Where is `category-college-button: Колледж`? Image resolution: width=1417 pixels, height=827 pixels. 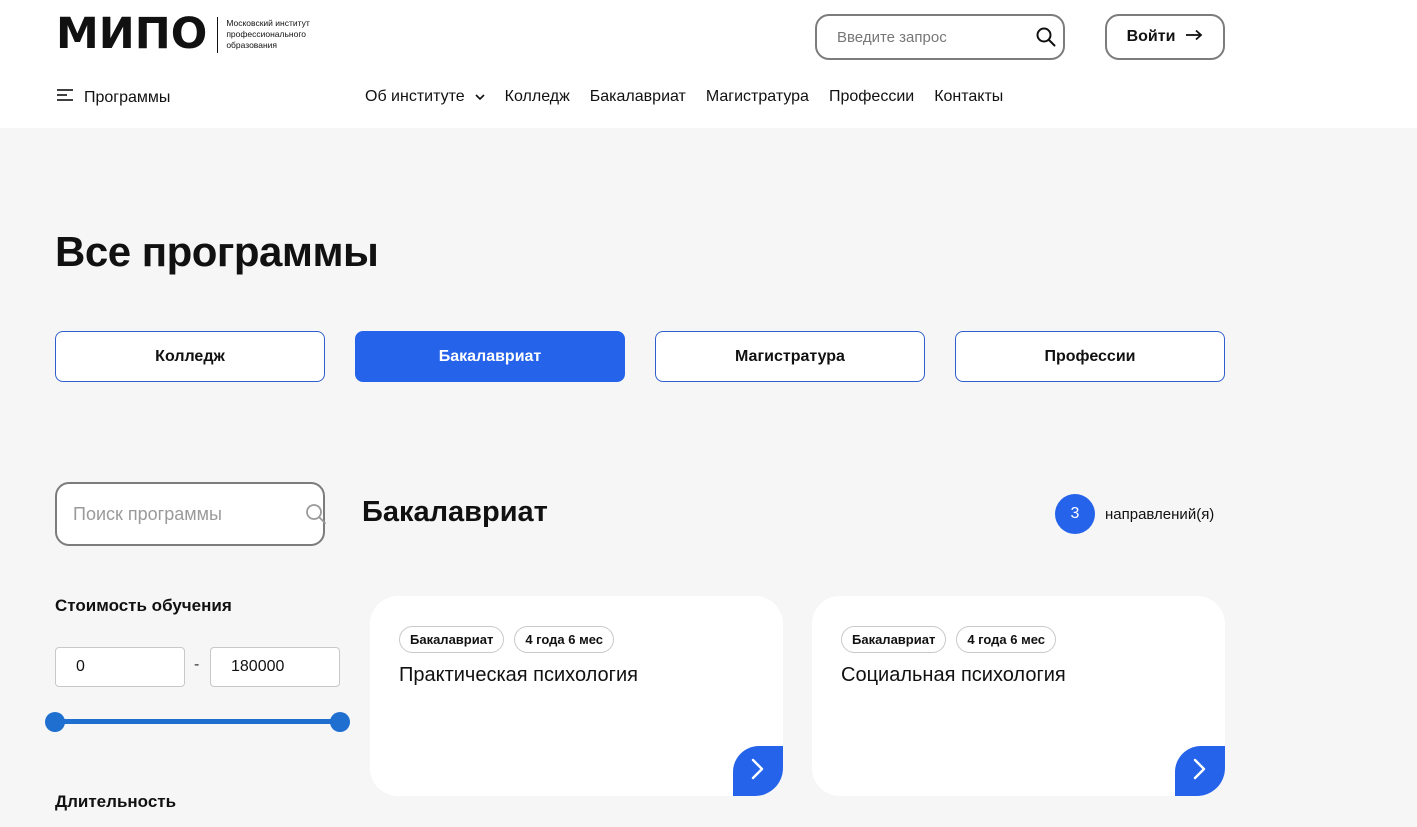 category-college-button: Колледж is located at coordinates (190, 356).